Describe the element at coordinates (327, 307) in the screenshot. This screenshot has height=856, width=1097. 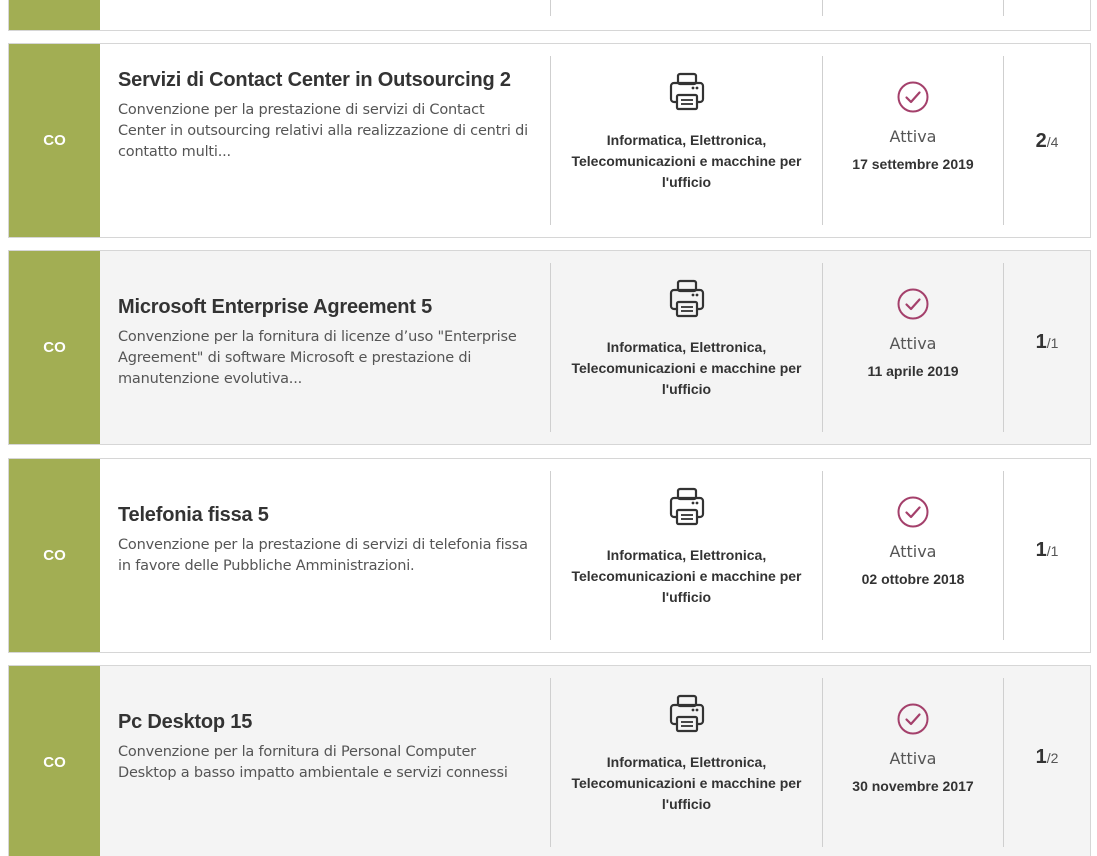
I see `card-title: Microsoft Enterprise Agreement 5` at that location.